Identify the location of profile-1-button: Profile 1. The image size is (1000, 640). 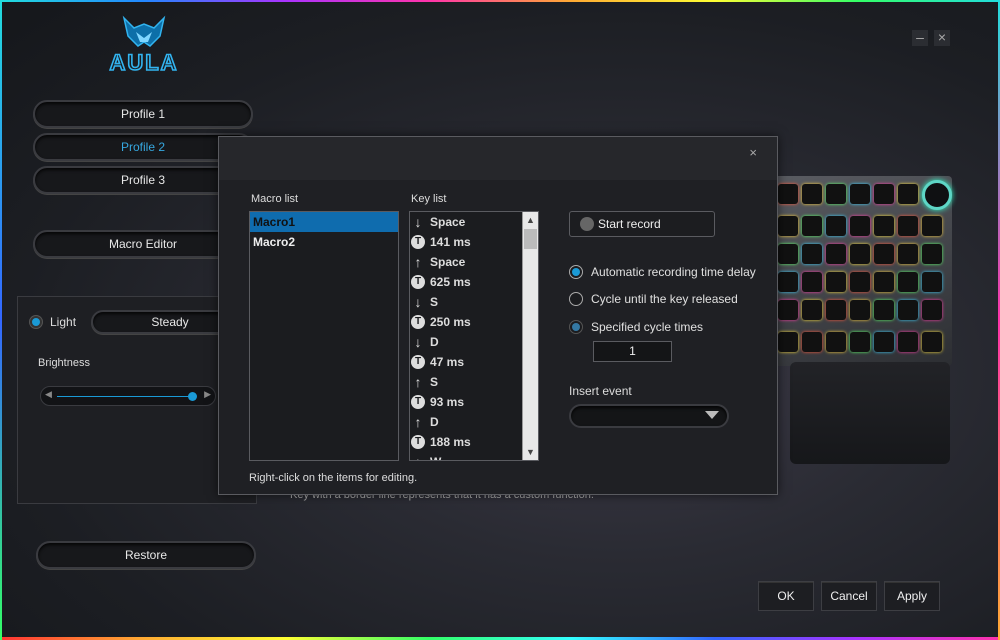
(143, 114).